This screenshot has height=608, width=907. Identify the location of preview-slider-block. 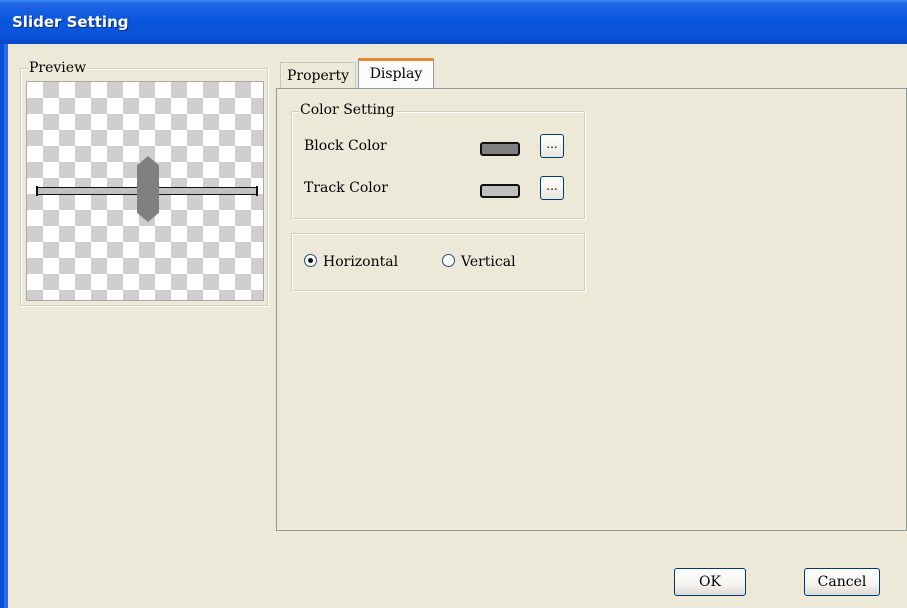
(148, 189).